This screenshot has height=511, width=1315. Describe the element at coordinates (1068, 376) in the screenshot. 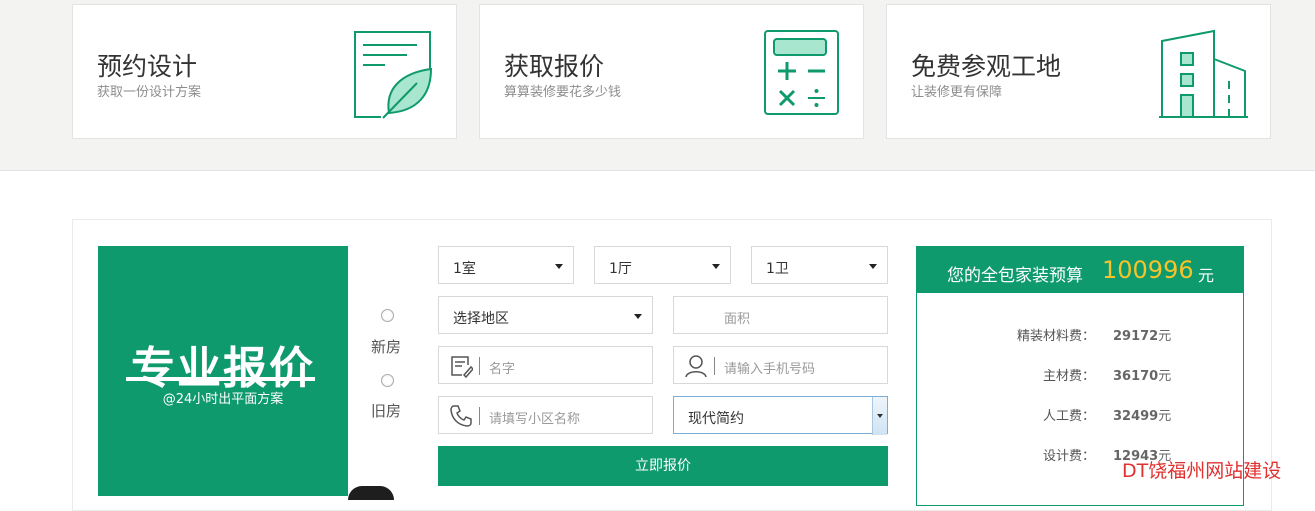

I see `main-material-fee-label: 主材费：` at that location.